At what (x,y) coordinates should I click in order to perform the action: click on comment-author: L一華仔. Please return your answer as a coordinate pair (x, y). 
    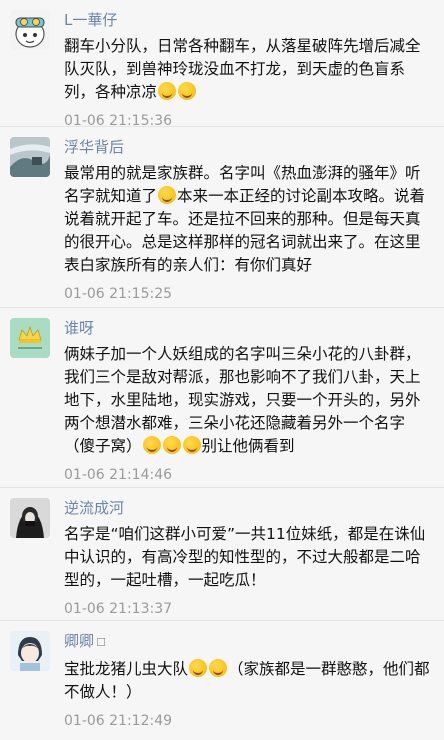
    Looking at the image, I should click on (249, 14).